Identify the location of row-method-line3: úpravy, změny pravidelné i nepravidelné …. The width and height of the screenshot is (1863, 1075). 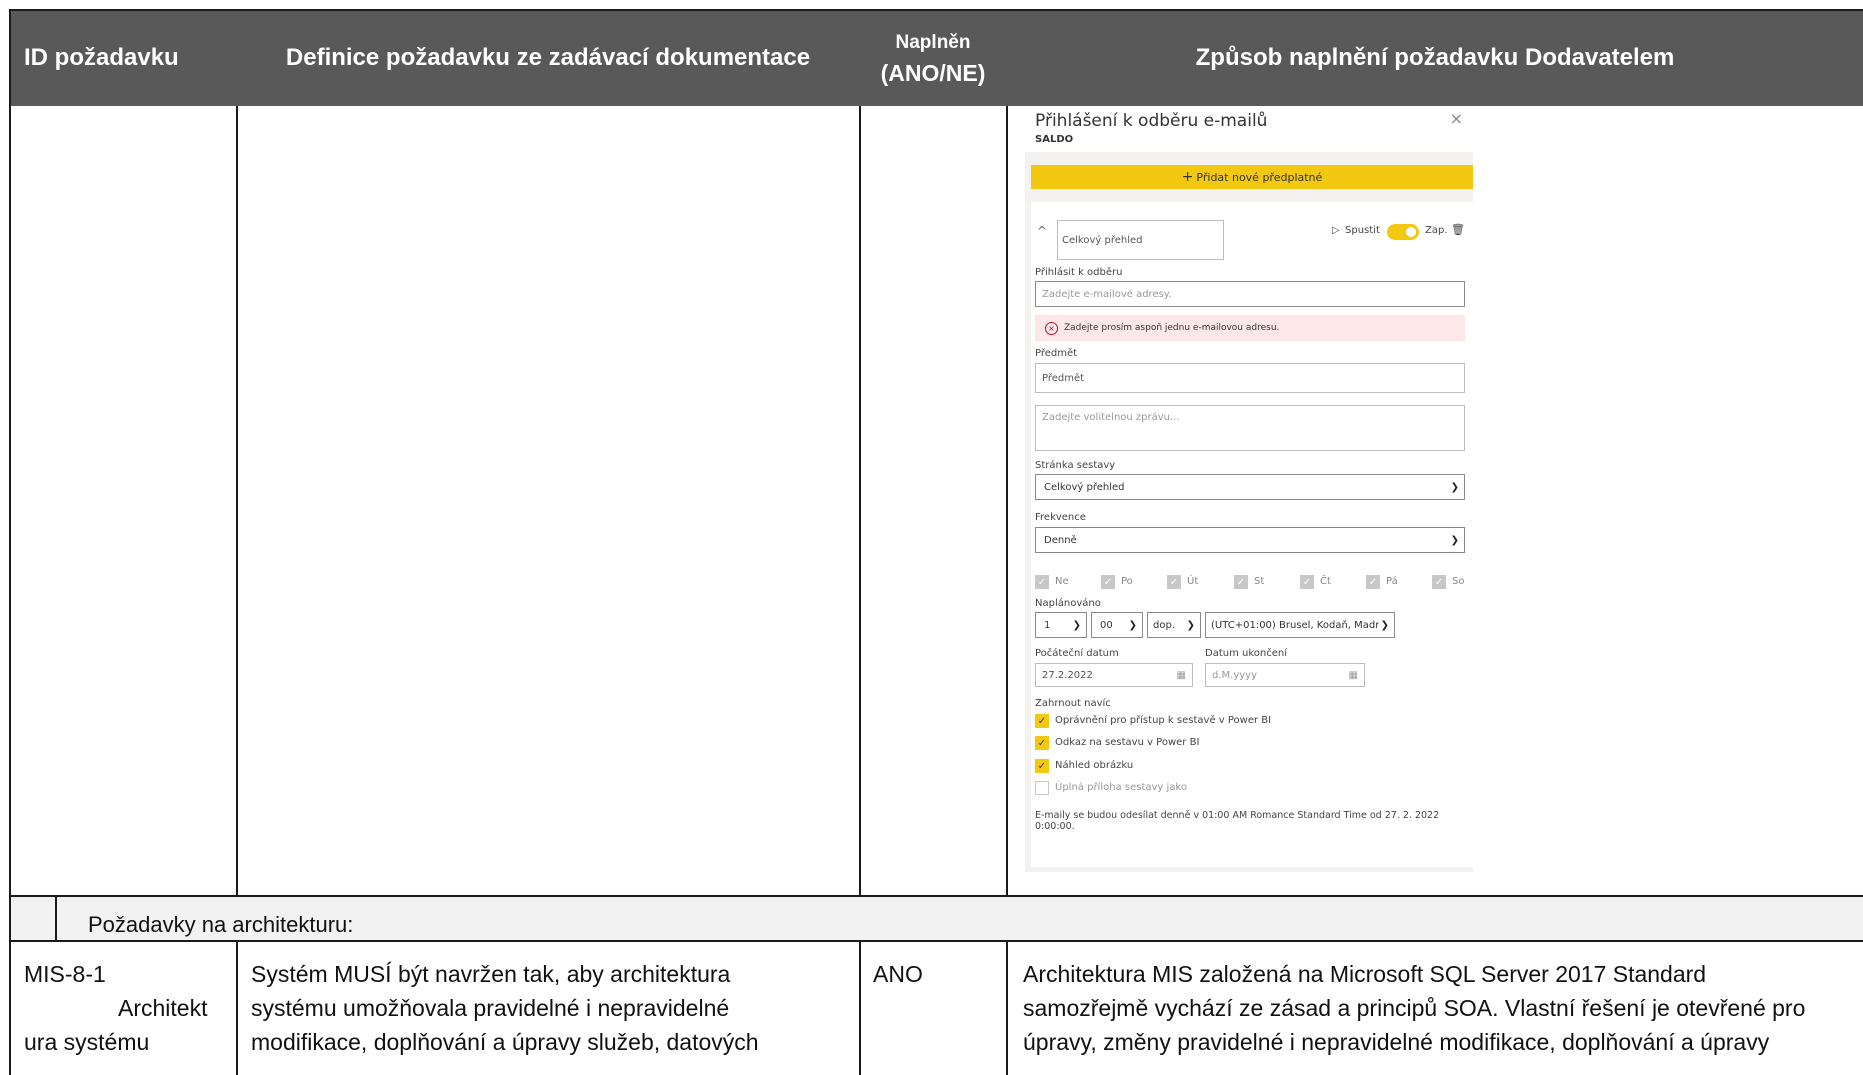
(1396, 1042).